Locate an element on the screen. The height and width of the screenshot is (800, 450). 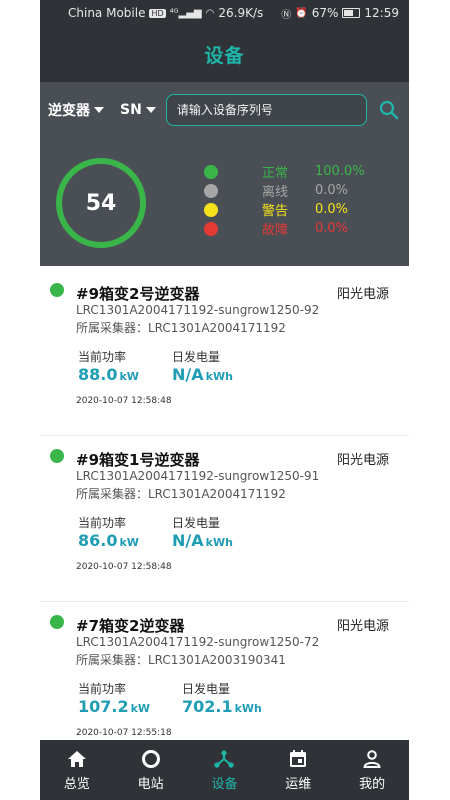
nav-label: 设备 is located at coordinates (224, 784).